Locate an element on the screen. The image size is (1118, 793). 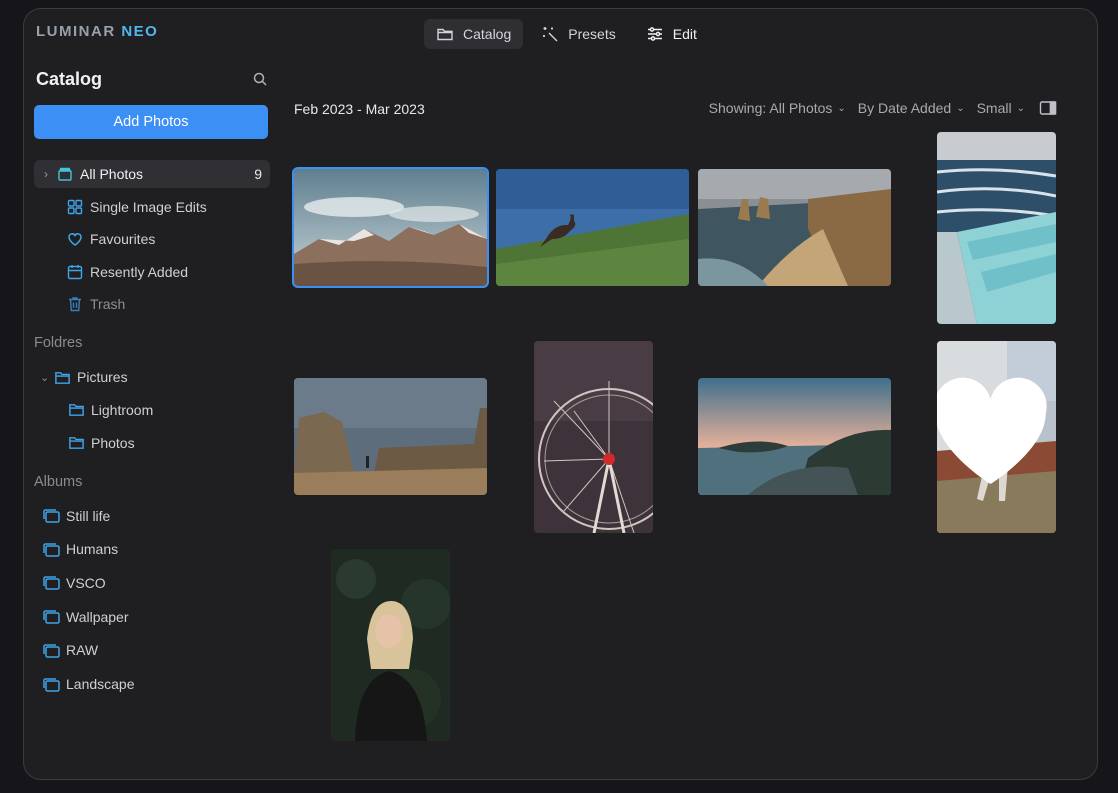
sidebar-item-label: All Photos is located at coordinates (112, 174).